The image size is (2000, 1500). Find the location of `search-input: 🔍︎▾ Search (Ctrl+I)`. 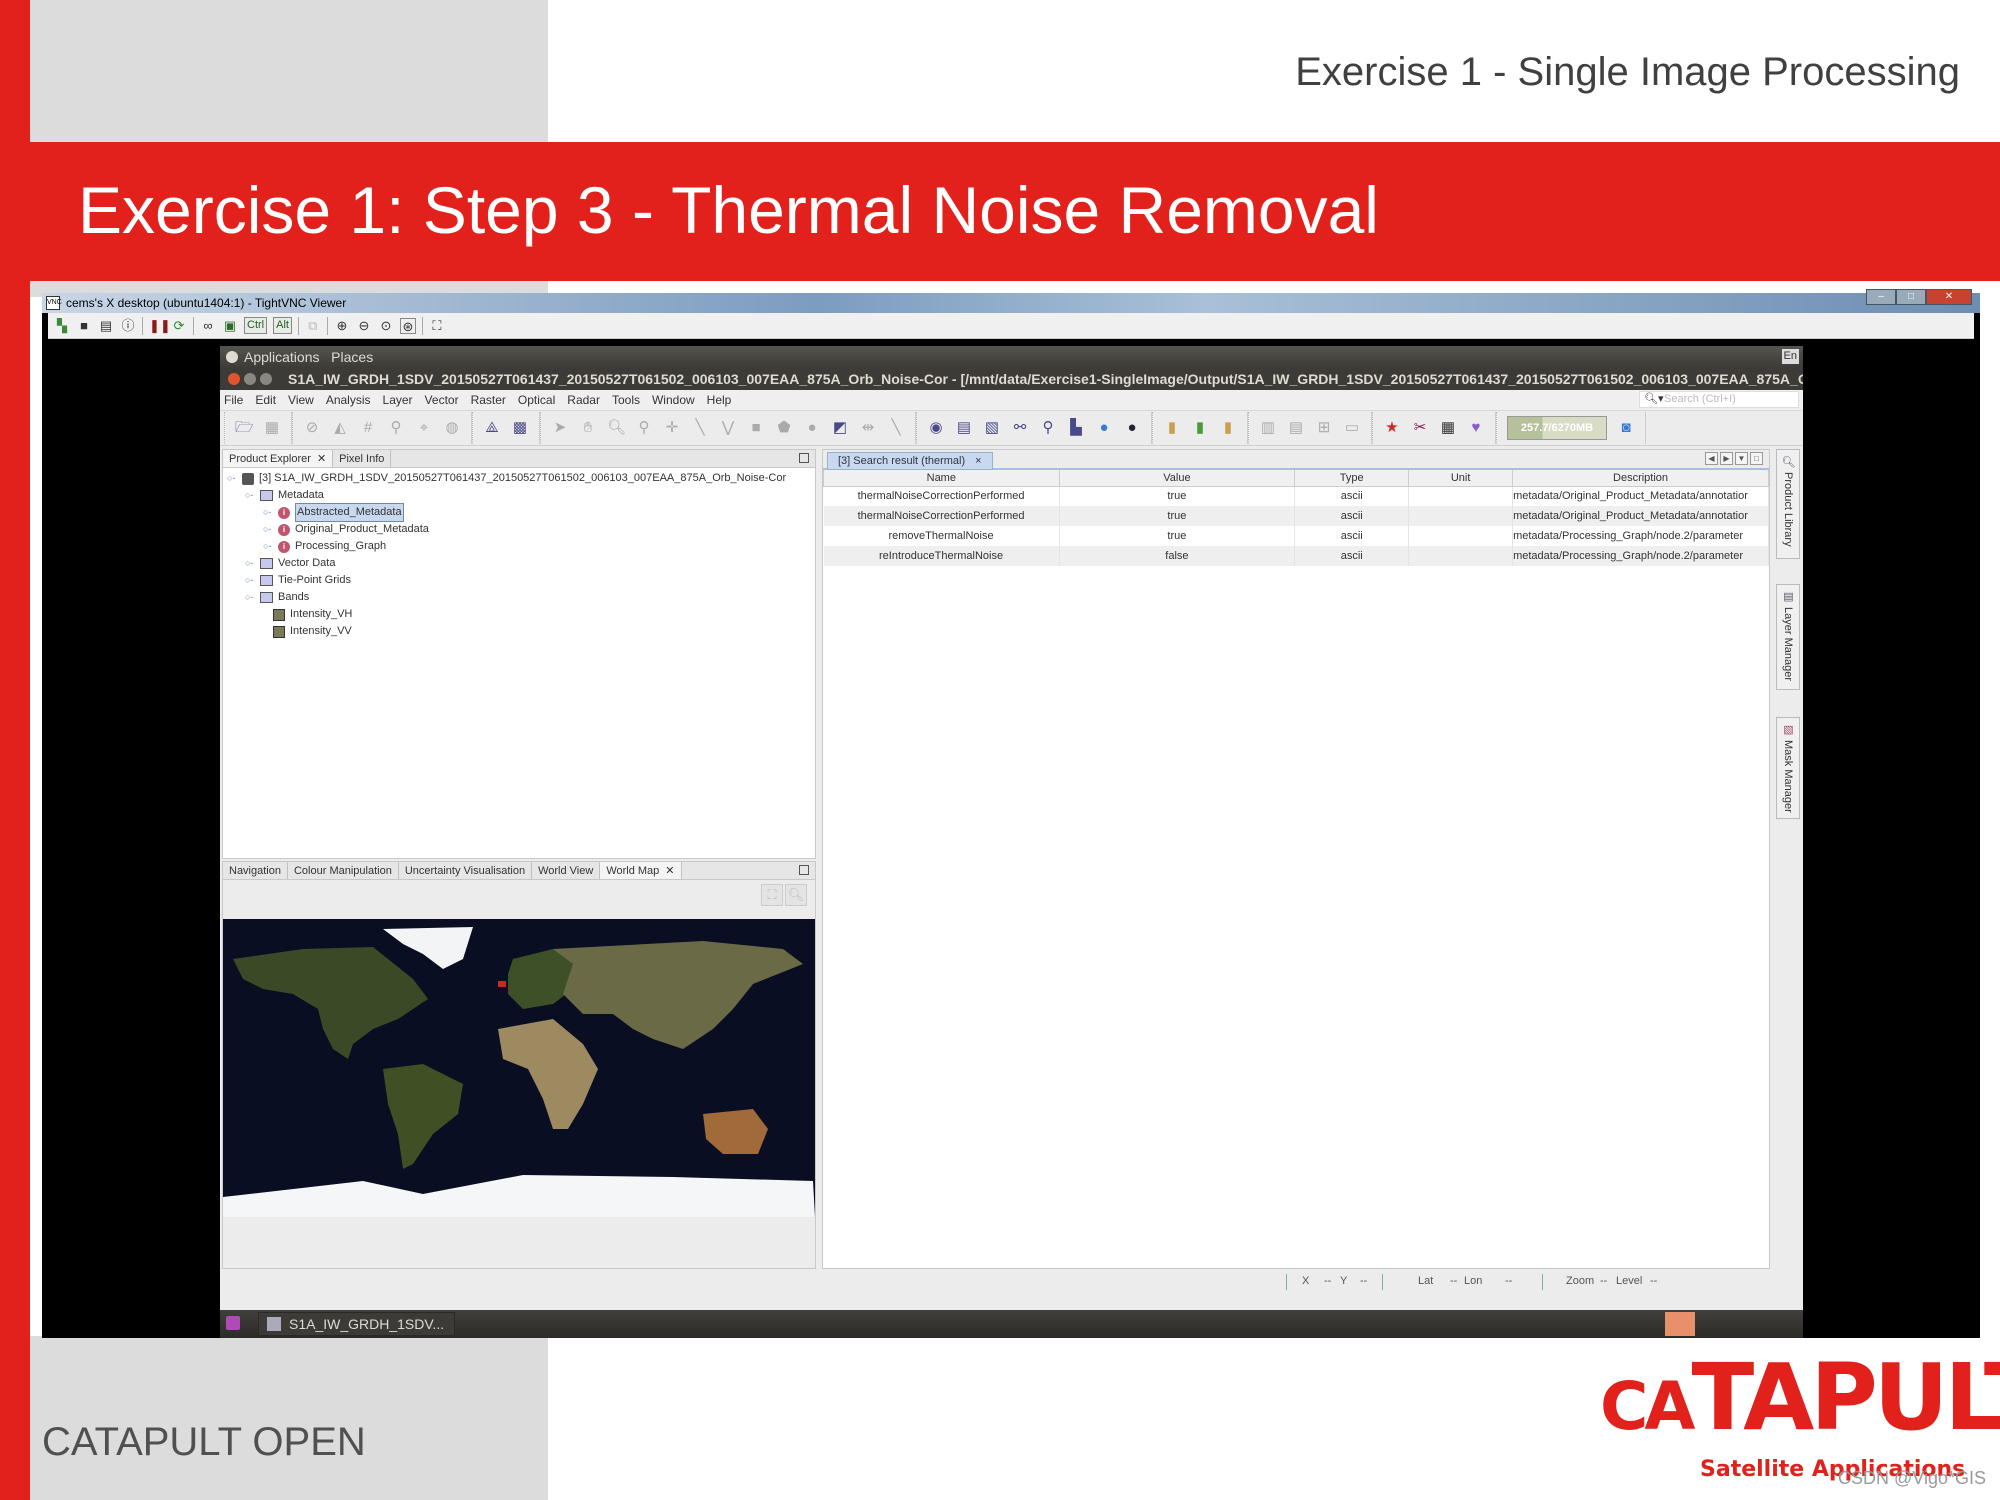

search-input: 🔍︎▾ Search (Ctrl+I) is located at coordinates (1719, 399).